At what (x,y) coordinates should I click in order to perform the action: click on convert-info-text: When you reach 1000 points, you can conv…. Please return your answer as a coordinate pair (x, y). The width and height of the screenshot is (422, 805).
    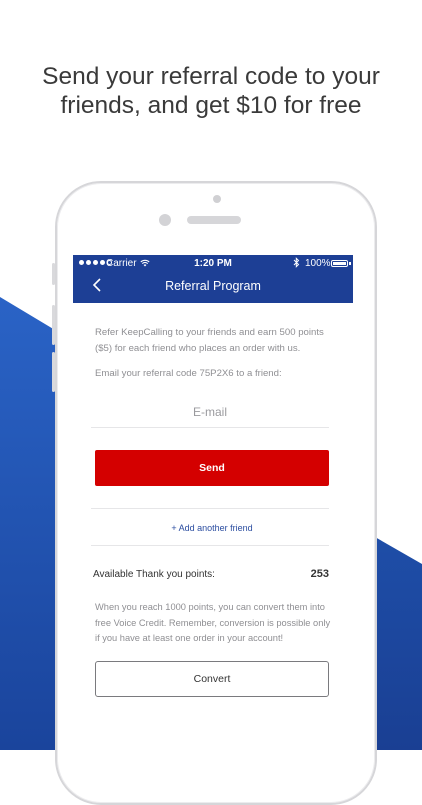
    Looking at the image, I should click on (213, 622).